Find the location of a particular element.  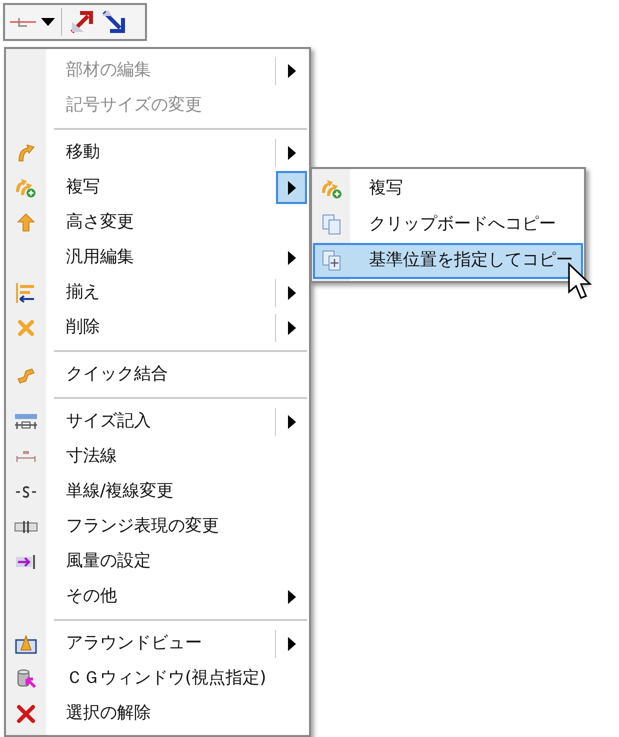

menu-item: ＣＧウィンドウ(視点指定) is located at coordinates (157, 678).